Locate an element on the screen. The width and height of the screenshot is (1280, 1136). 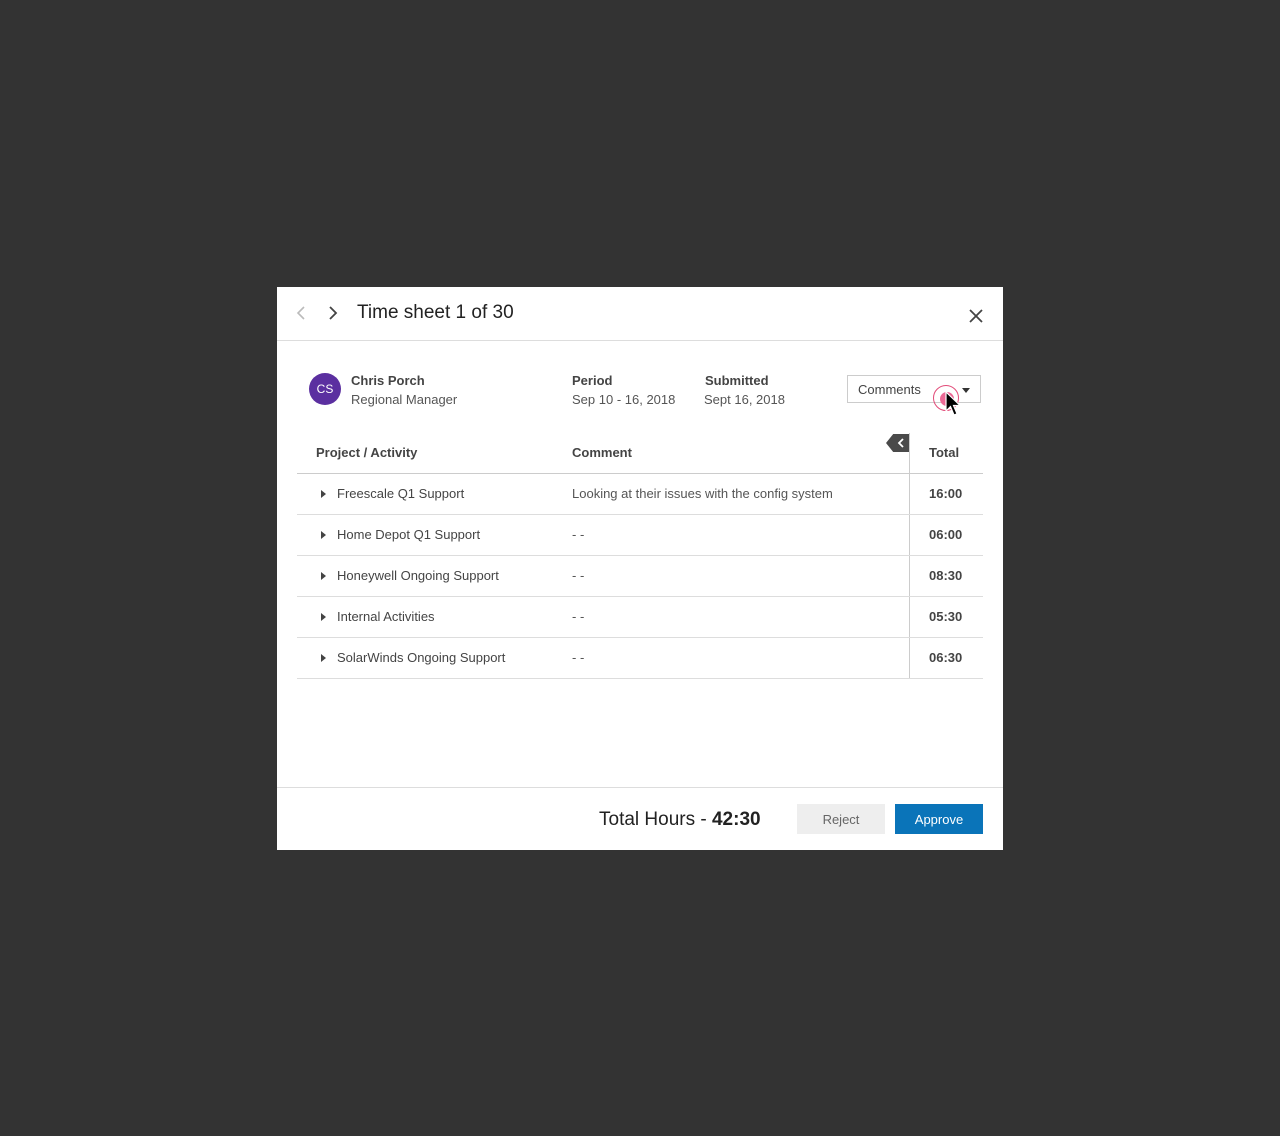
user-name: Chris Porch is located at coordinates (388, 380).